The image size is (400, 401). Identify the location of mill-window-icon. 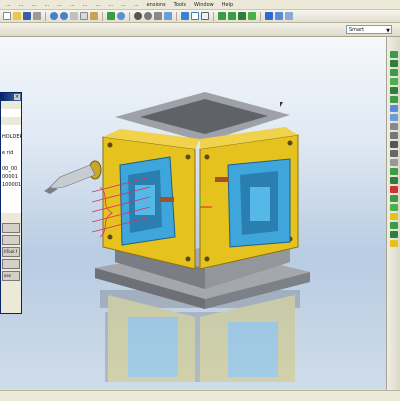
(393, 72).